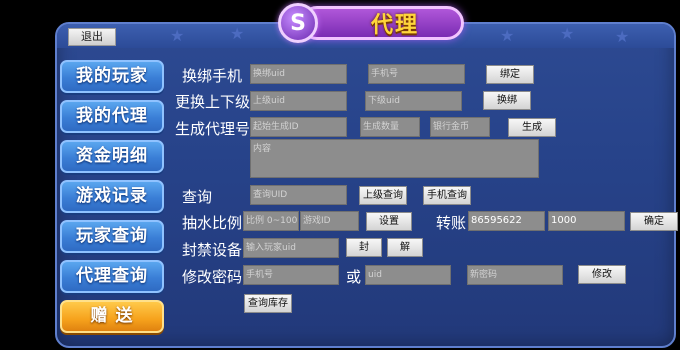 The height and width of the screenshot is (350, 680). I want to click on phone-query-button: 手机查询, so click(447, 195).